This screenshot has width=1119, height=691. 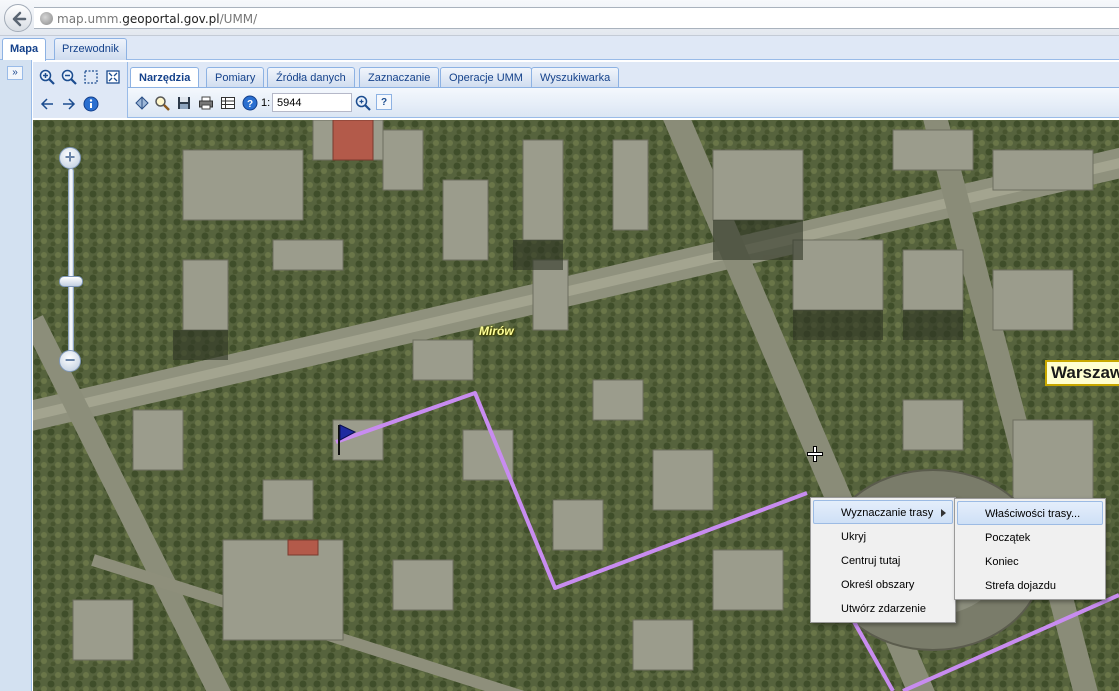 What do you see at coordinates (47, 77) in the screenshot?
I see `zoom-in-icon` at bounding box center [47, 77].